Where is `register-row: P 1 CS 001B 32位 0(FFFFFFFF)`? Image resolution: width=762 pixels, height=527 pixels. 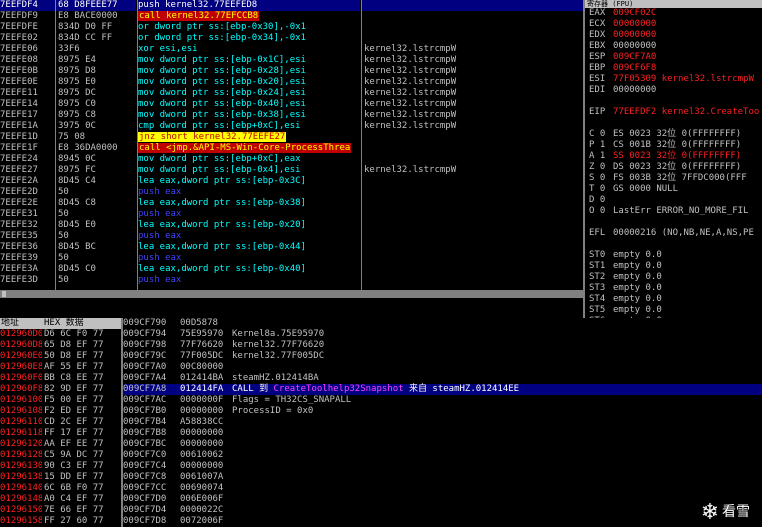
register-row: P 1 CS 001B 32位 0(FFFFFFFF) is located at coordinates (673, 145).